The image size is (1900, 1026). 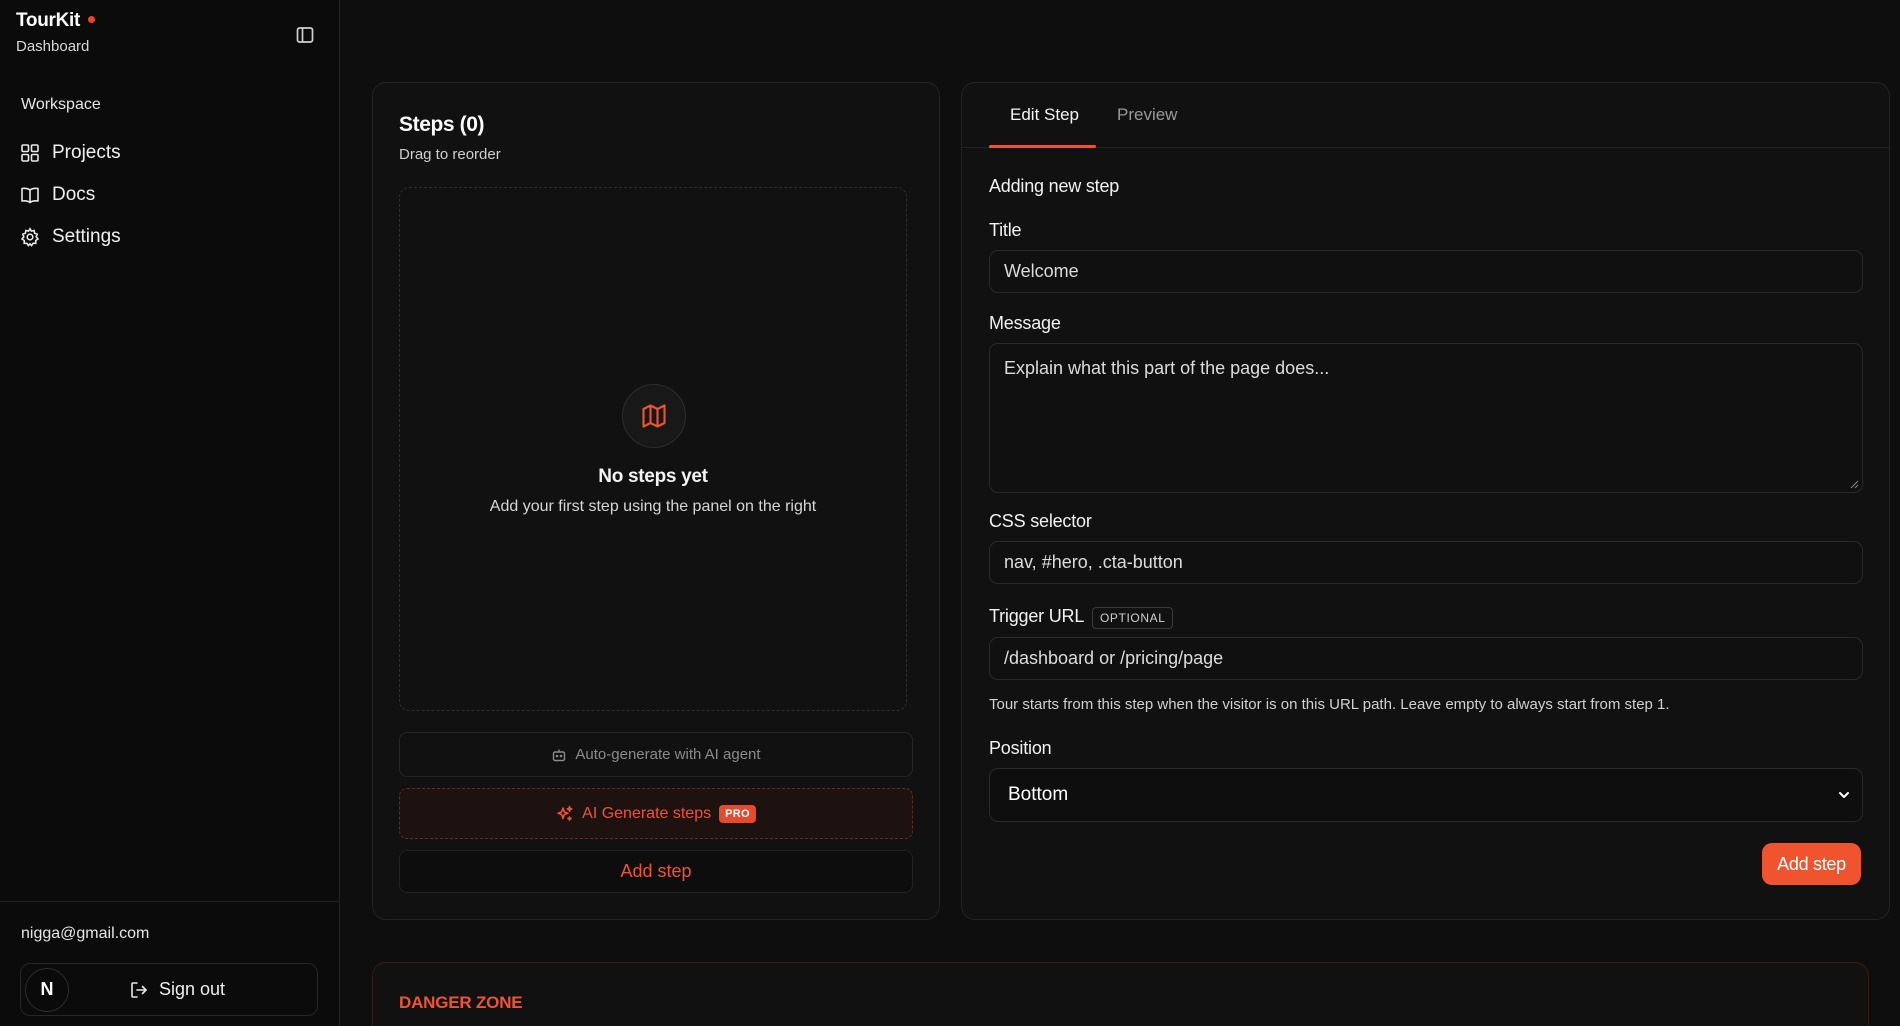 I want to click on user-box: N Sign out, so click(x=169, y=989).